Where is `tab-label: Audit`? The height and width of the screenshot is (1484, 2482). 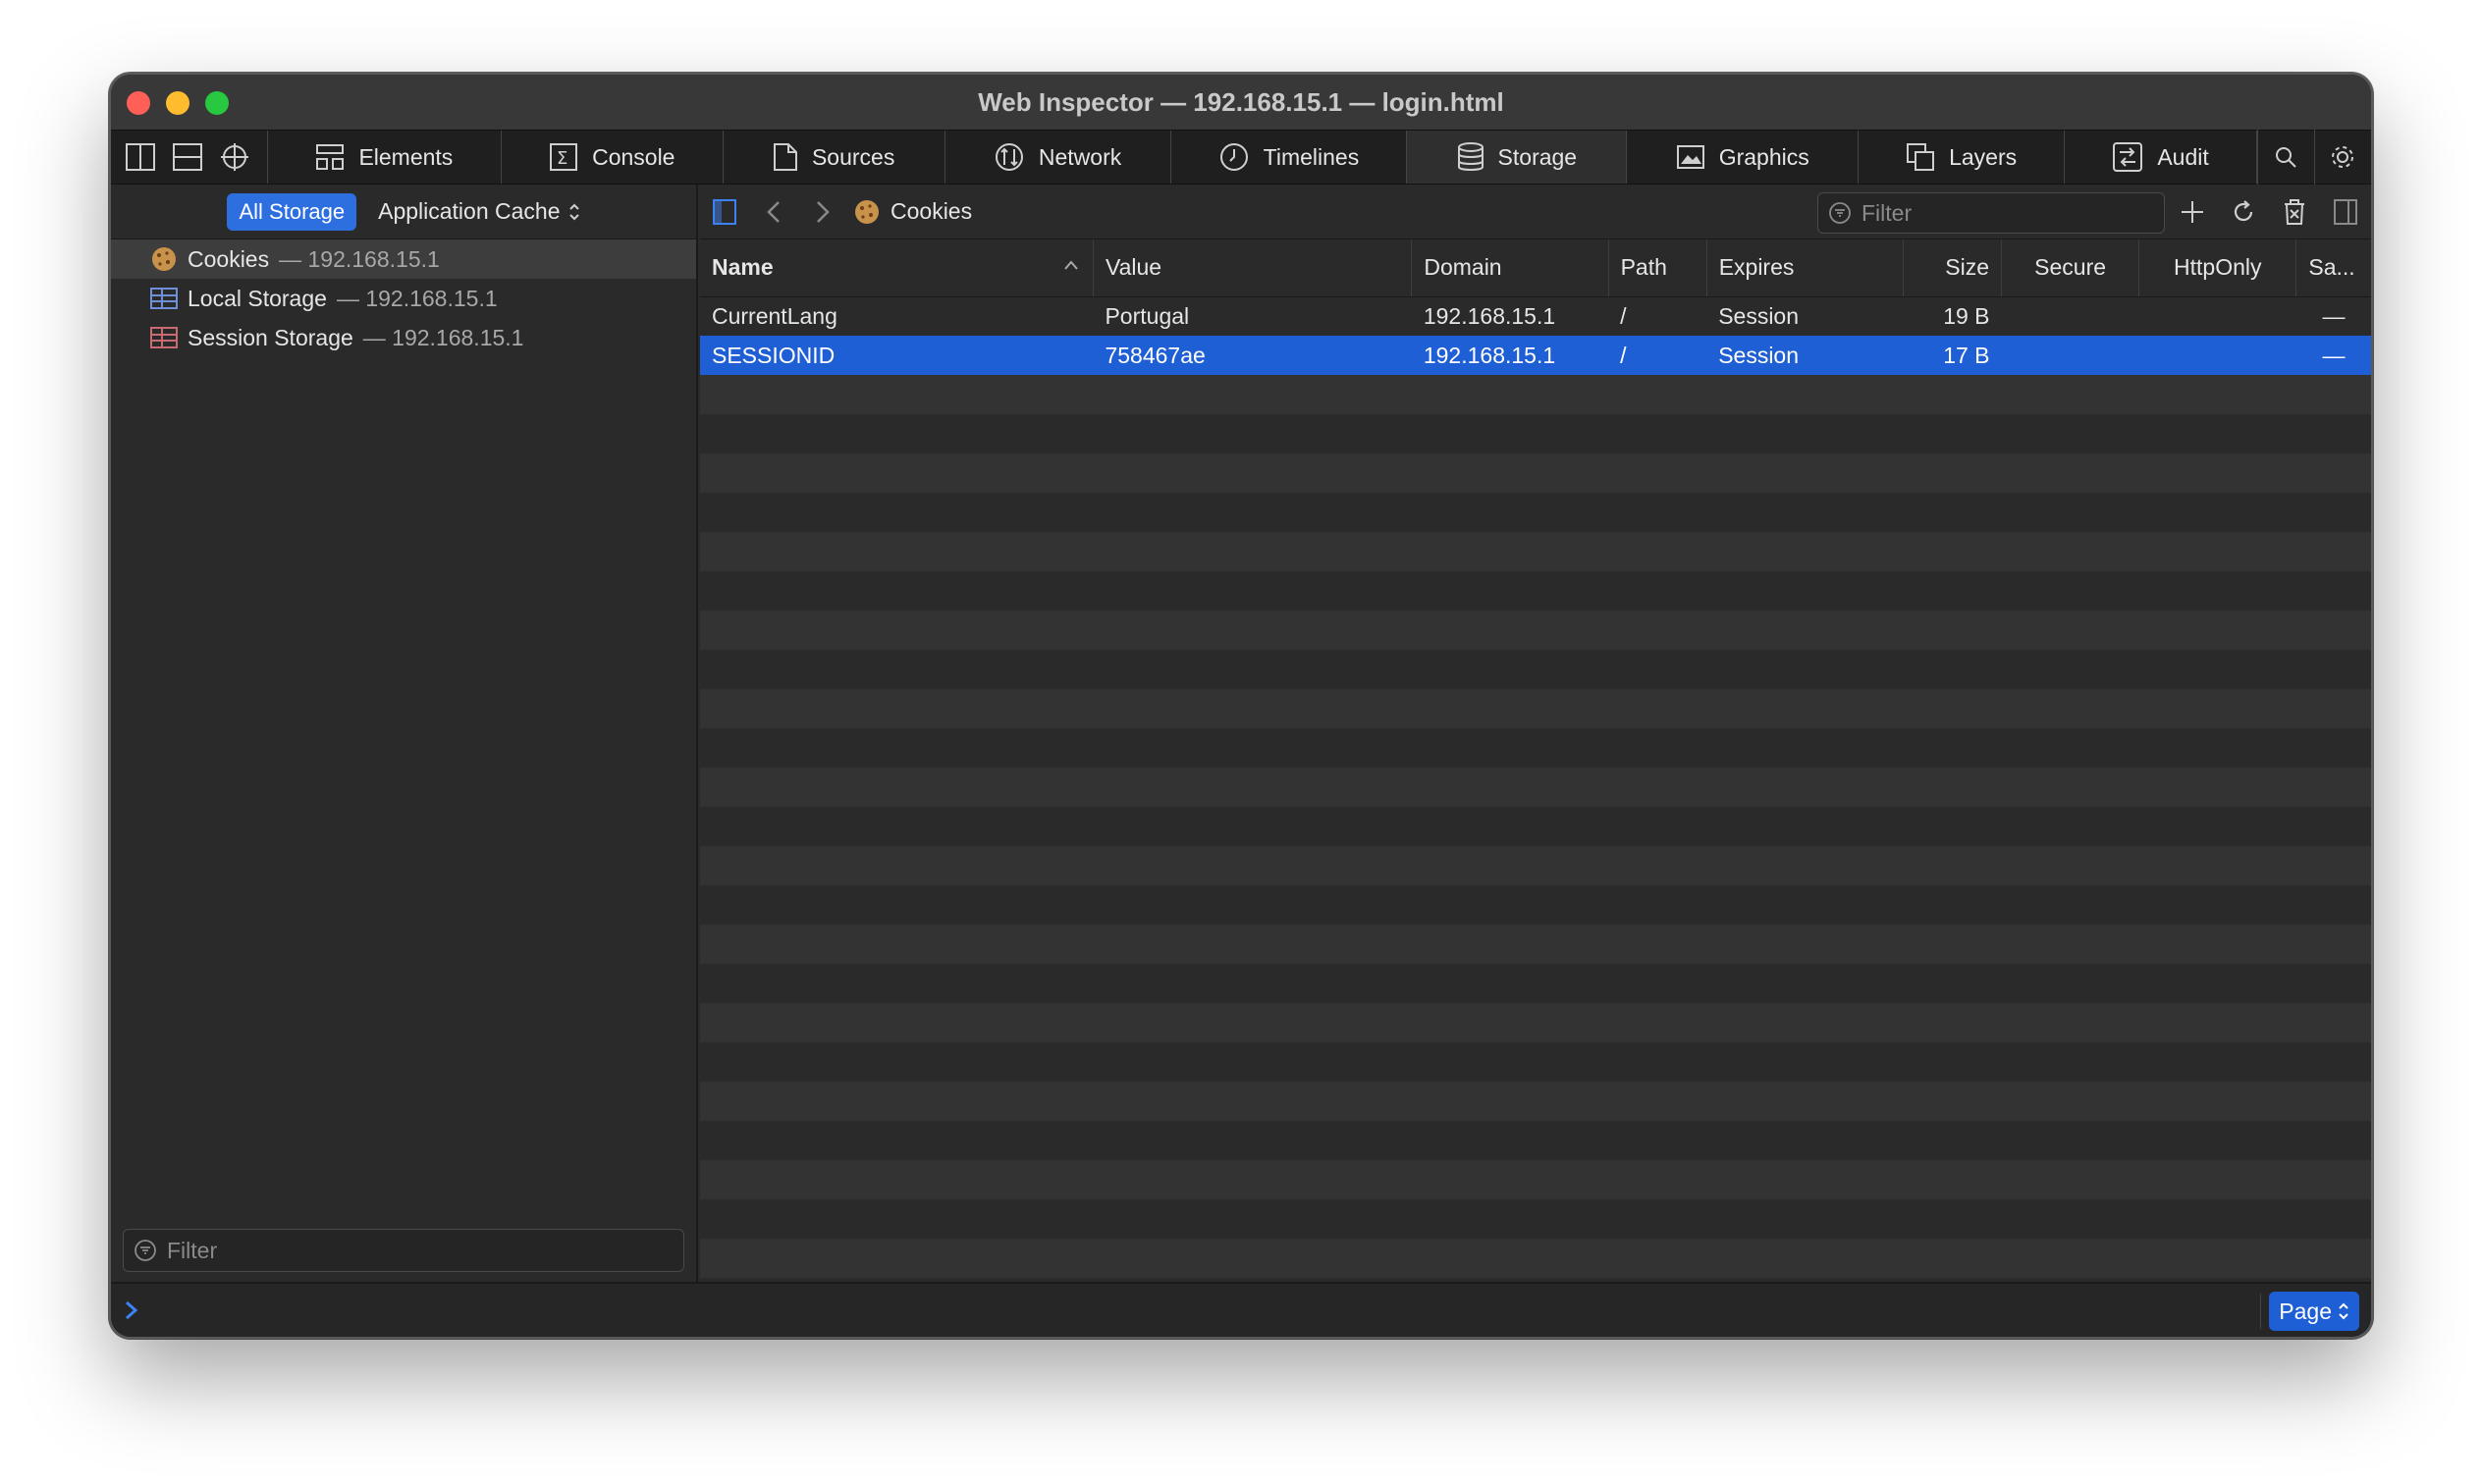
tab-label: Audit is located at coordinates (2183, 157).